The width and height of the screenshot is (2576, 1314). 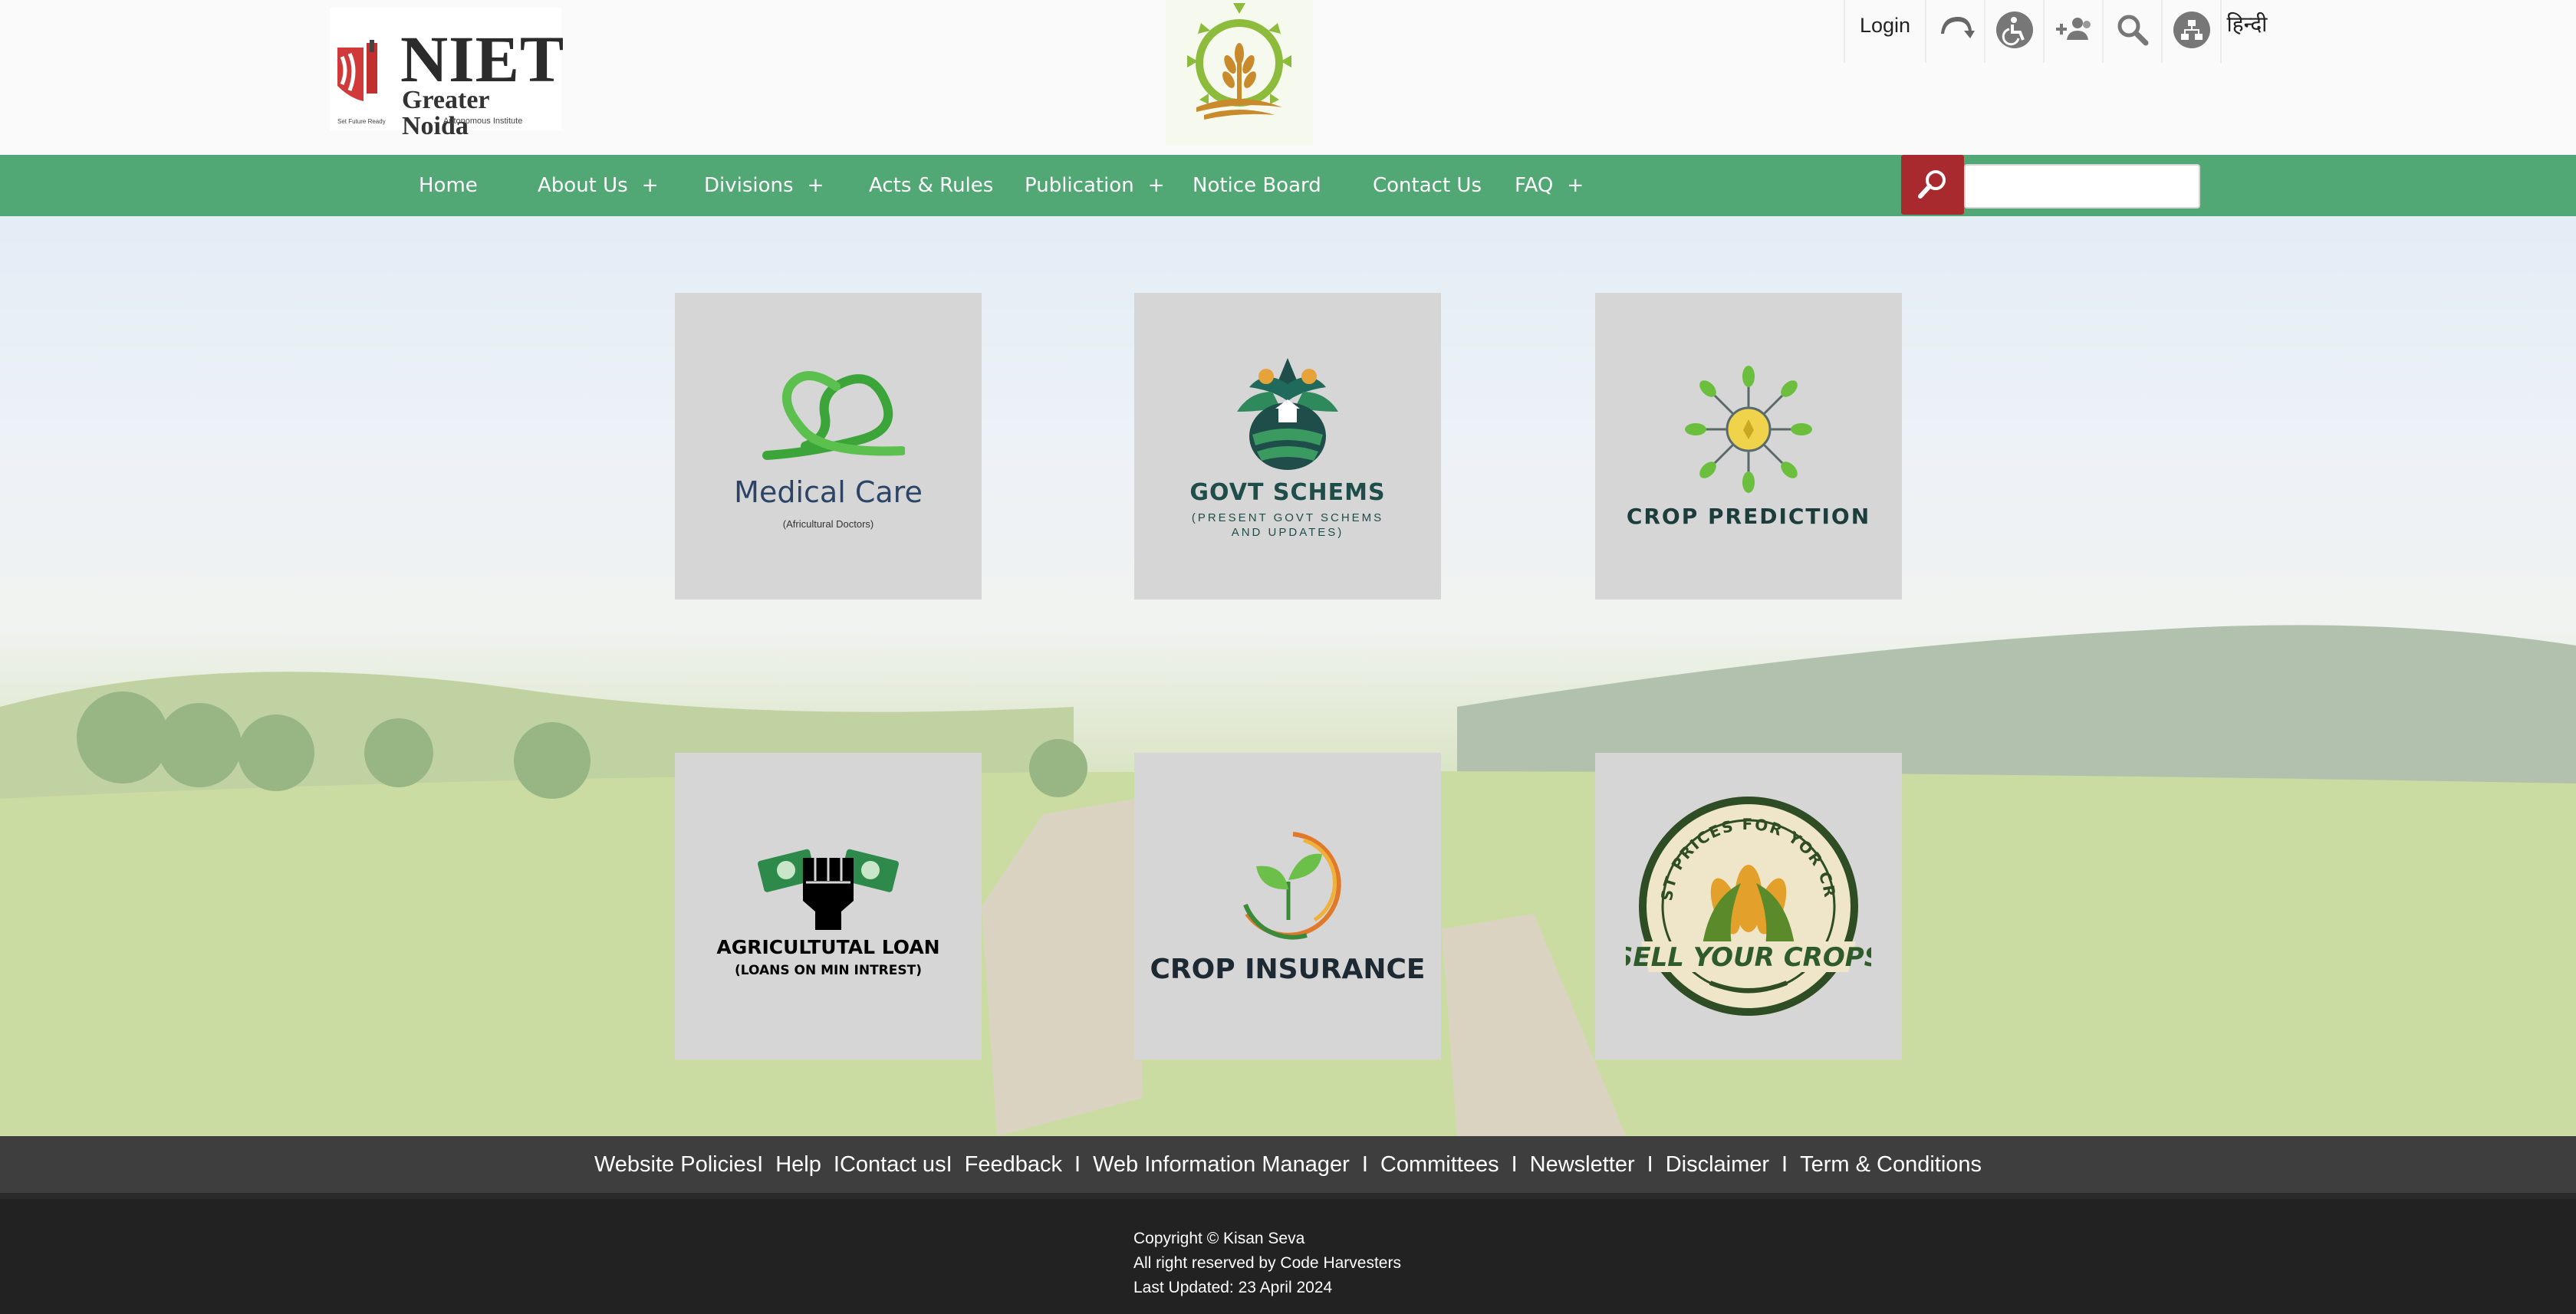 What do you see at coordinates (1288, 969) in the screenshot?
I see `service-title: CROP INSURANCE` at bounding box center [1288, 969].